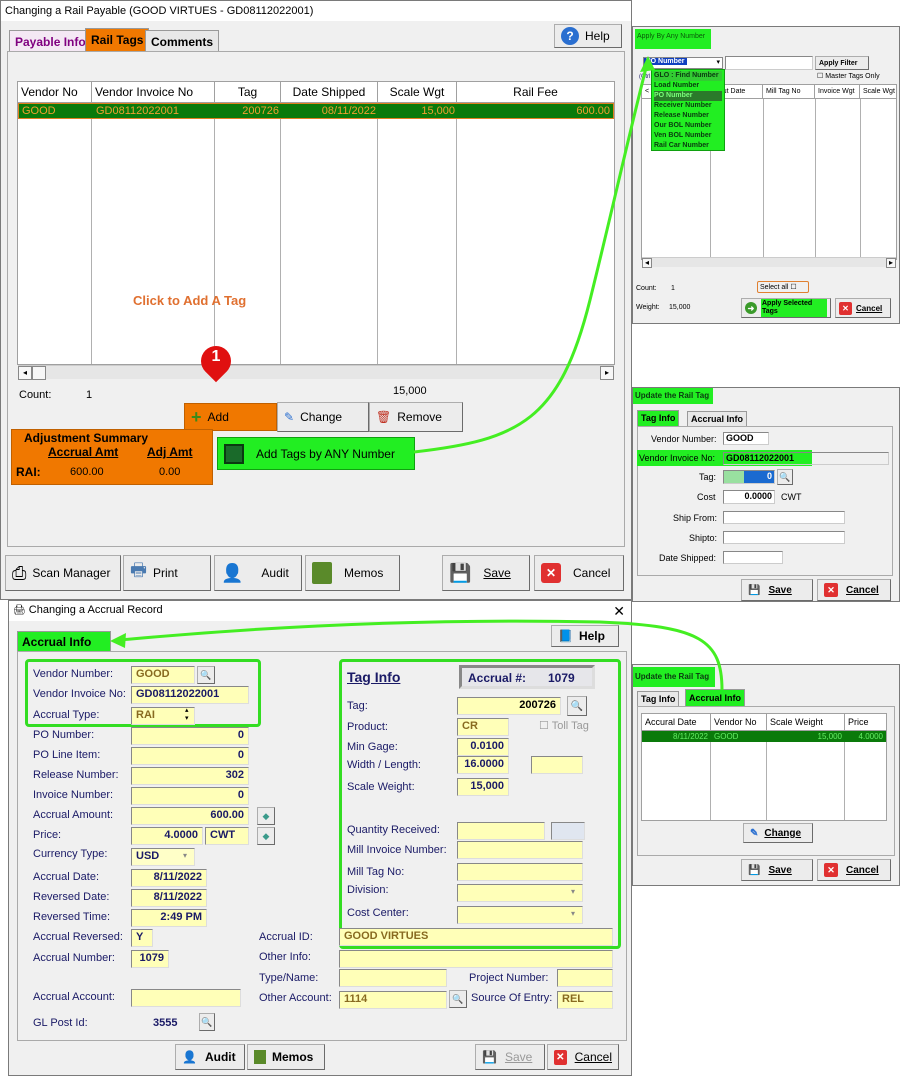 The image size is (900, 1078). Describe the element at coordinates (854, 870) in the screenshot. I see `update-cancel-button: ✕ Cancel` at that location.